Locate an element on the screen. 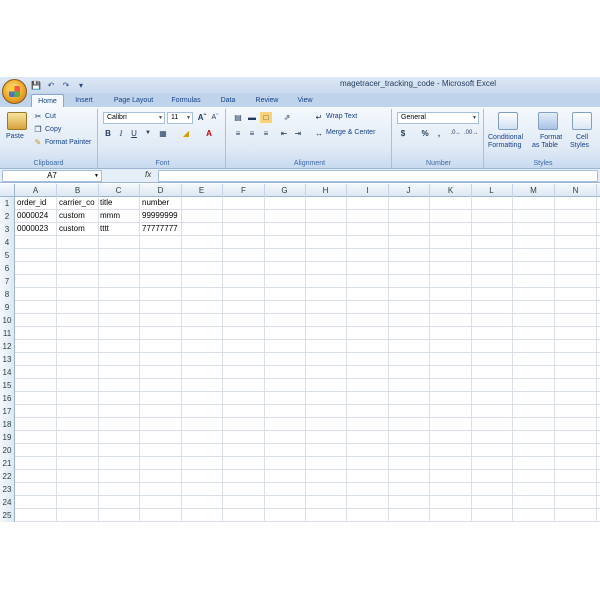 The image size is (600, 600). cell-h24 is located at coordinates (326, 502).